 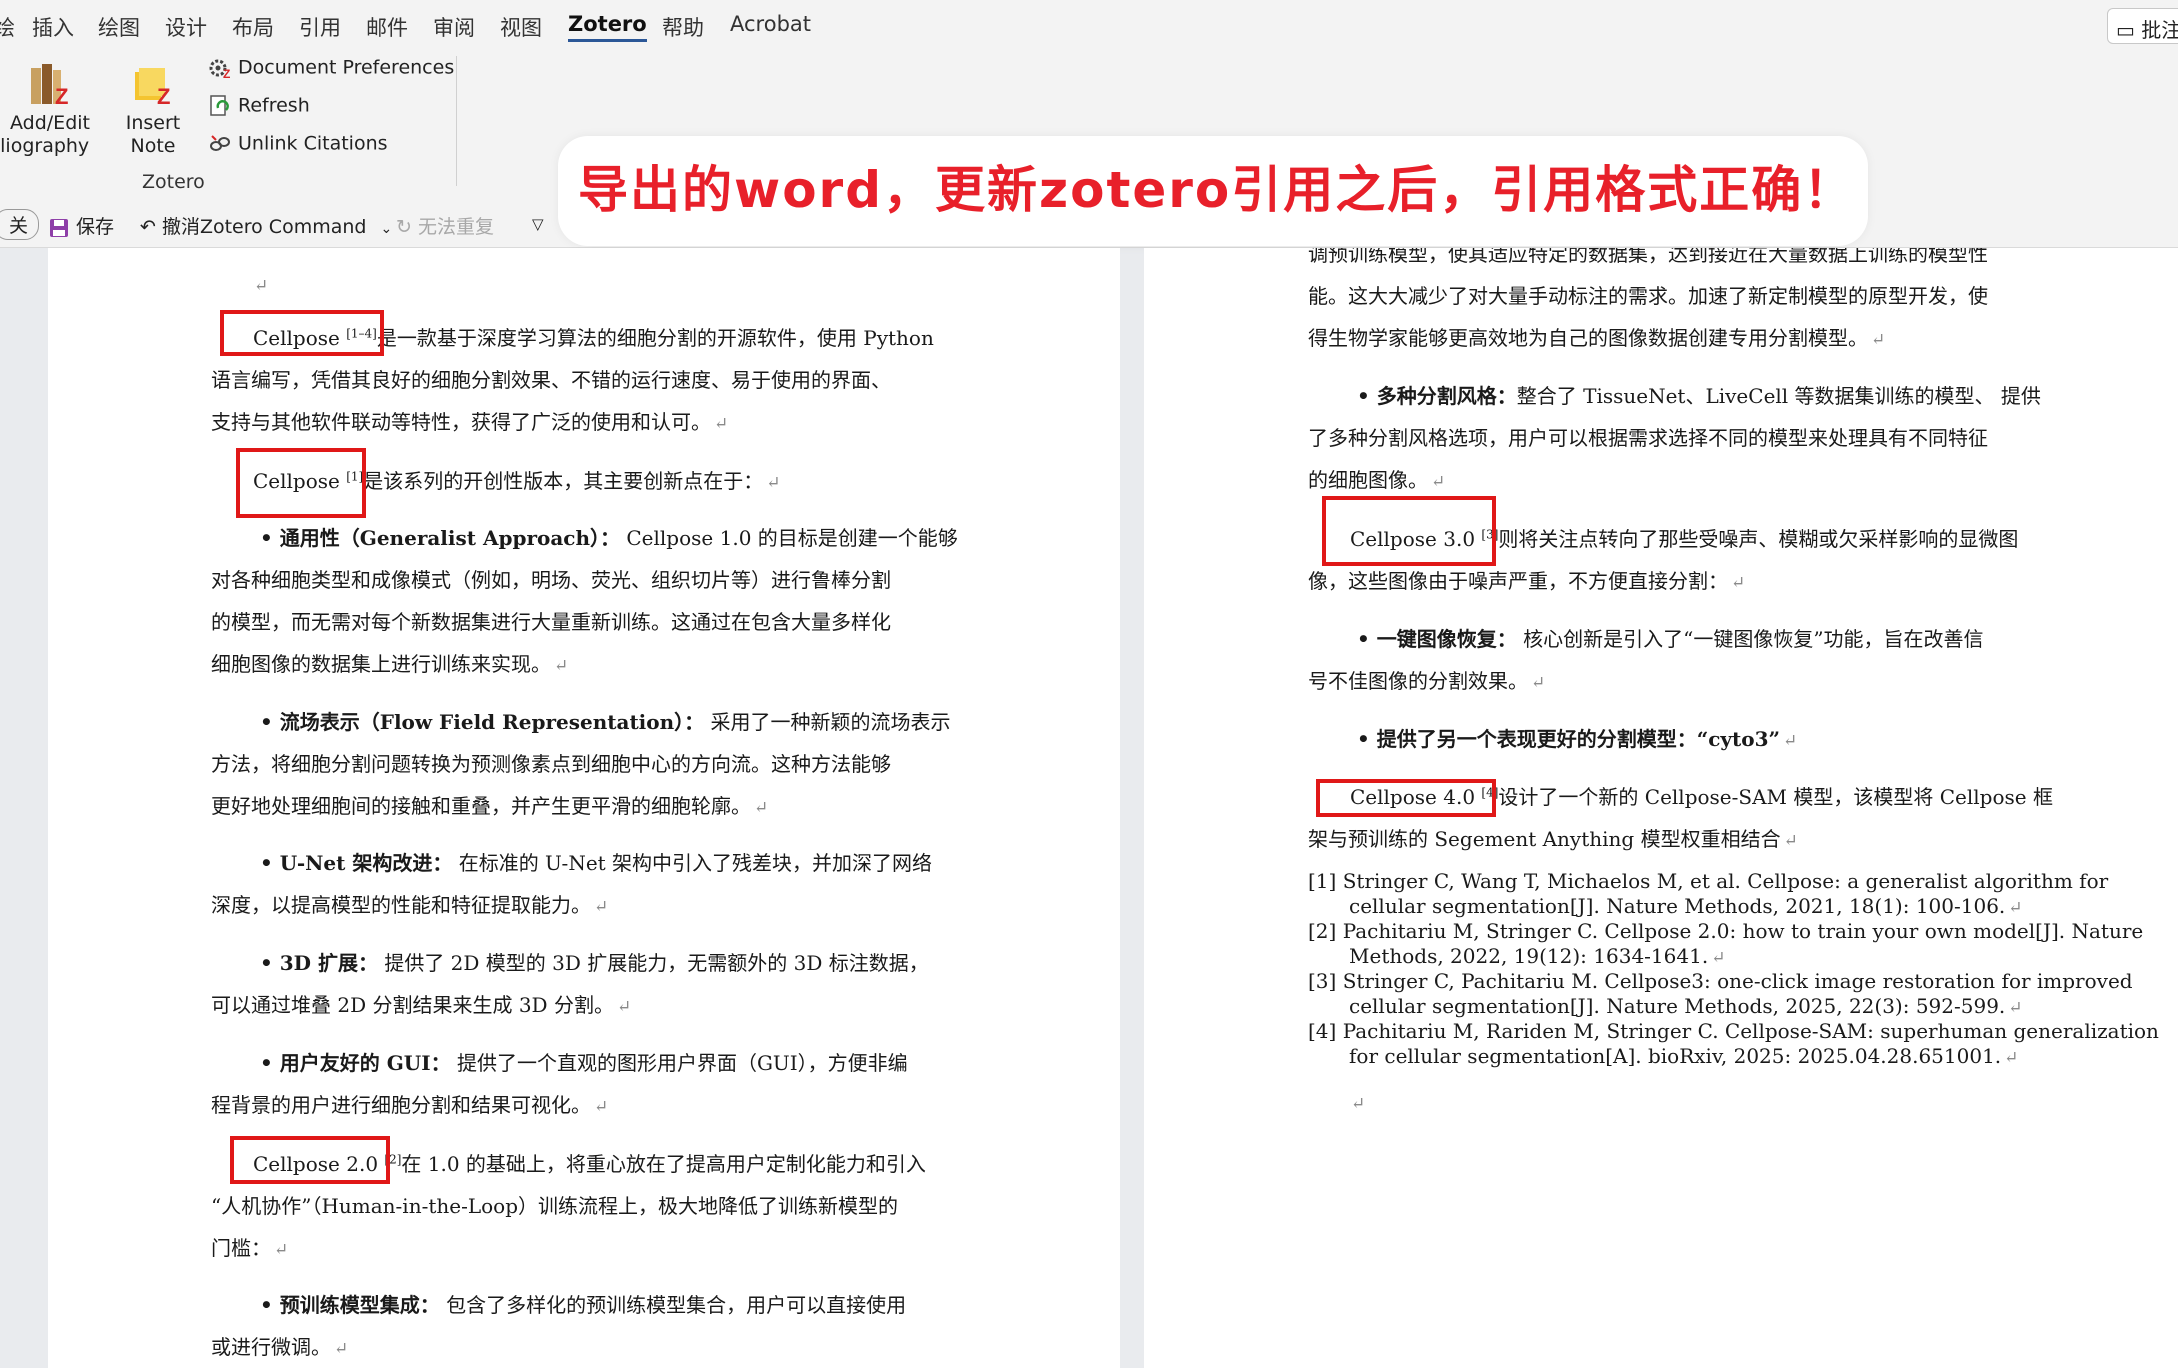 I want to click on comment-icon: ▭, so click(x=2125, y=30).